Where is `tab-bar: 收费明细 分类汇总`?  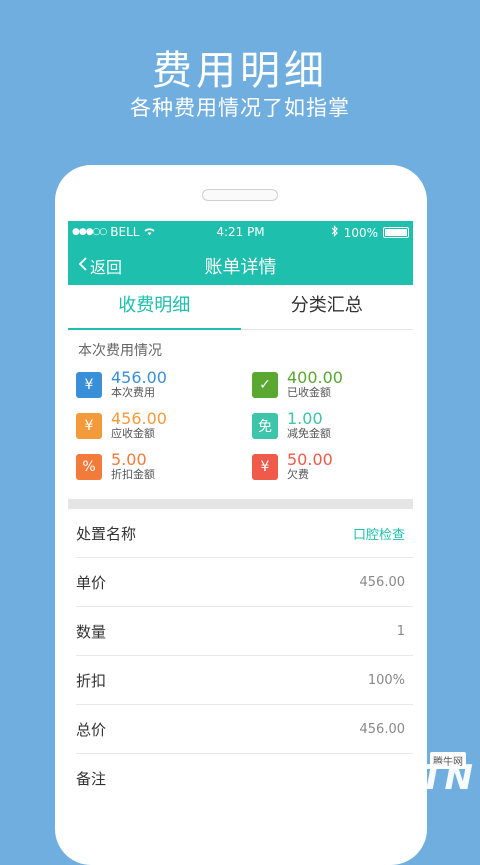 tab-bar: 收费明细 分类汇总 is located at coordinates (240, 307).